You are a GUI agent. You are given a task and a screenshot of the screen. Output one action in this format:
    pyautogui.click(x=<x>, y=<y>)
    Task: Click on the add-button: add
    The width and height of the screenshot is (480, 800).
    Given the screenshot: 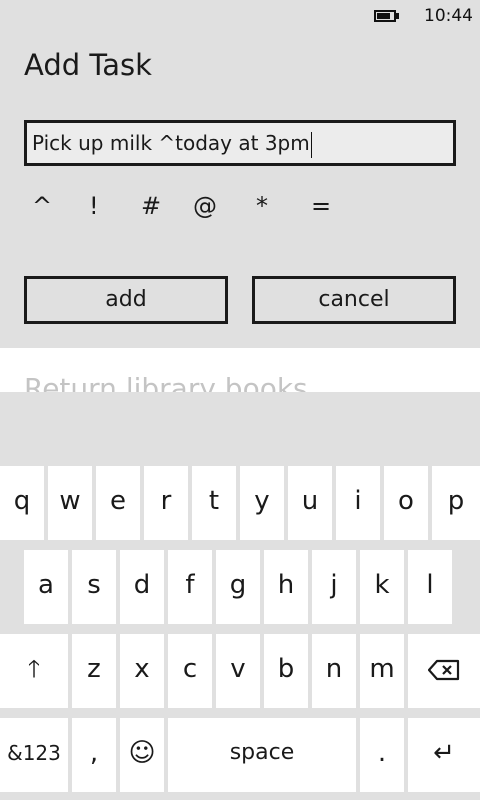 What is the action you would take?
    pyautogui.click(x=126, y=300)
    